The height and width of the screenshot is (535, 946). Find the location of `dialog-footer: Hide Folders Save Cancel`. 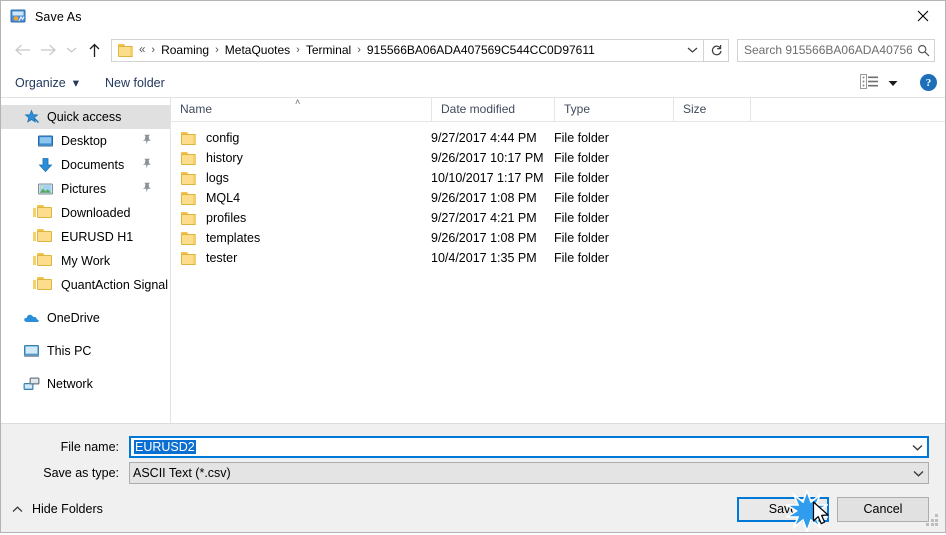

dialog-footer: Hide Folders Save Cancel is located at coordinates (473, 509).